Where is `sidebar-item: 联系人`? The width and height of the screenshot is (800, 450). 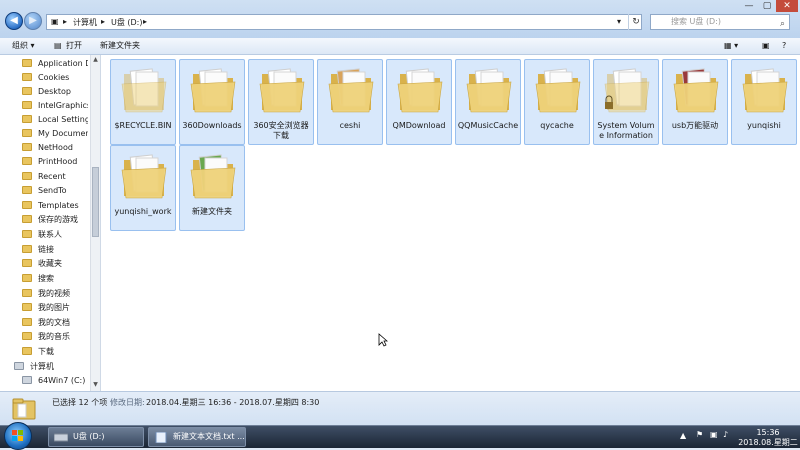
sidebar-item: 联系人 is located at coordinates (55, 235).